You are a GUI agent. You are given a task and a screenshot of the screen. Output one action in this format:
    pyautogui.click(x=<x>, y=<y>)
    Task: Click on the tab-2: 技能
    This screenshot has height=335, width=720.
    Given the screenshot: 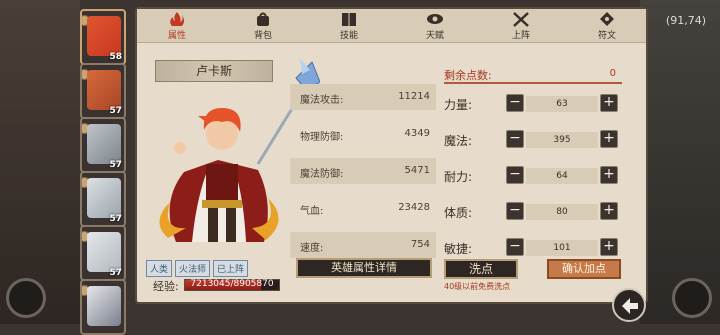 What is the action you would take?
    pyautogui.click(x=349, y=26)
    